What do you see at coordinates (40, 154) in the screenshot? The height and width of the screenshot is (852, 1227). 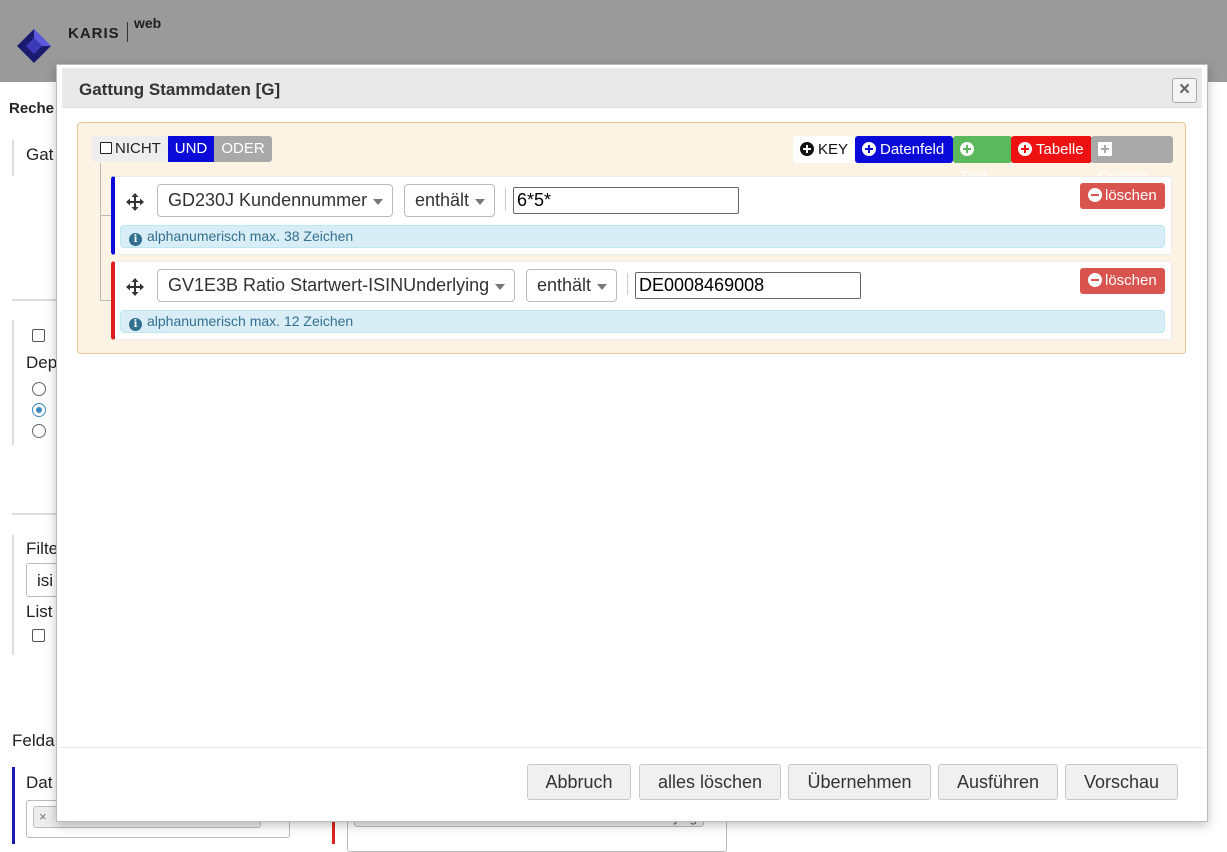 I see `gat-label: Gat` at bounding box center [40, 154].